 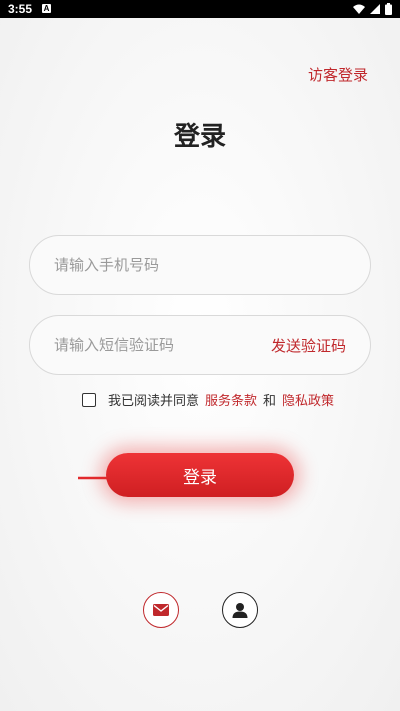 What do you see at coordinates (154, 401) in the screenshot?
I see `agreement-prefix: 我已阅读并同意` at bounding box center [154, 401].